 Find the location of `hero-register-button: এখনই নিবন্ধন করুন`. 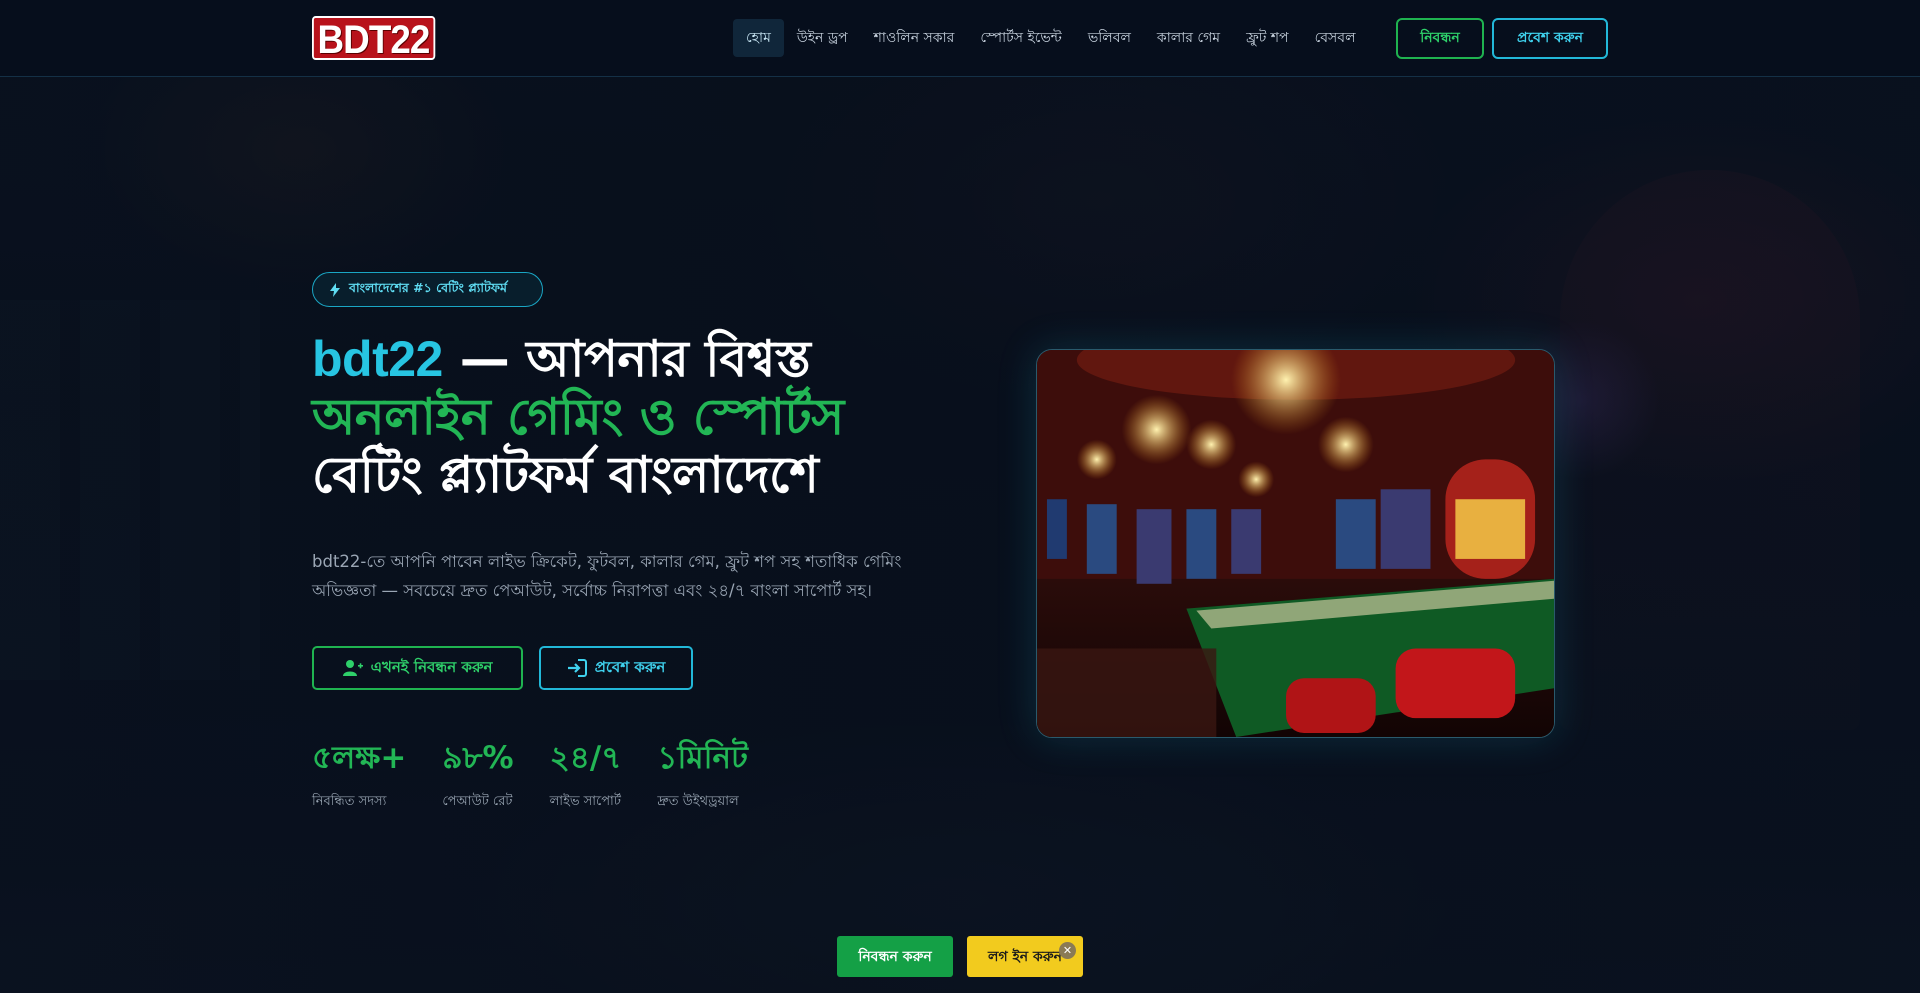

hero-register-button: এখনই নিবন্ধন করুন is located at coordinates (417, 668).